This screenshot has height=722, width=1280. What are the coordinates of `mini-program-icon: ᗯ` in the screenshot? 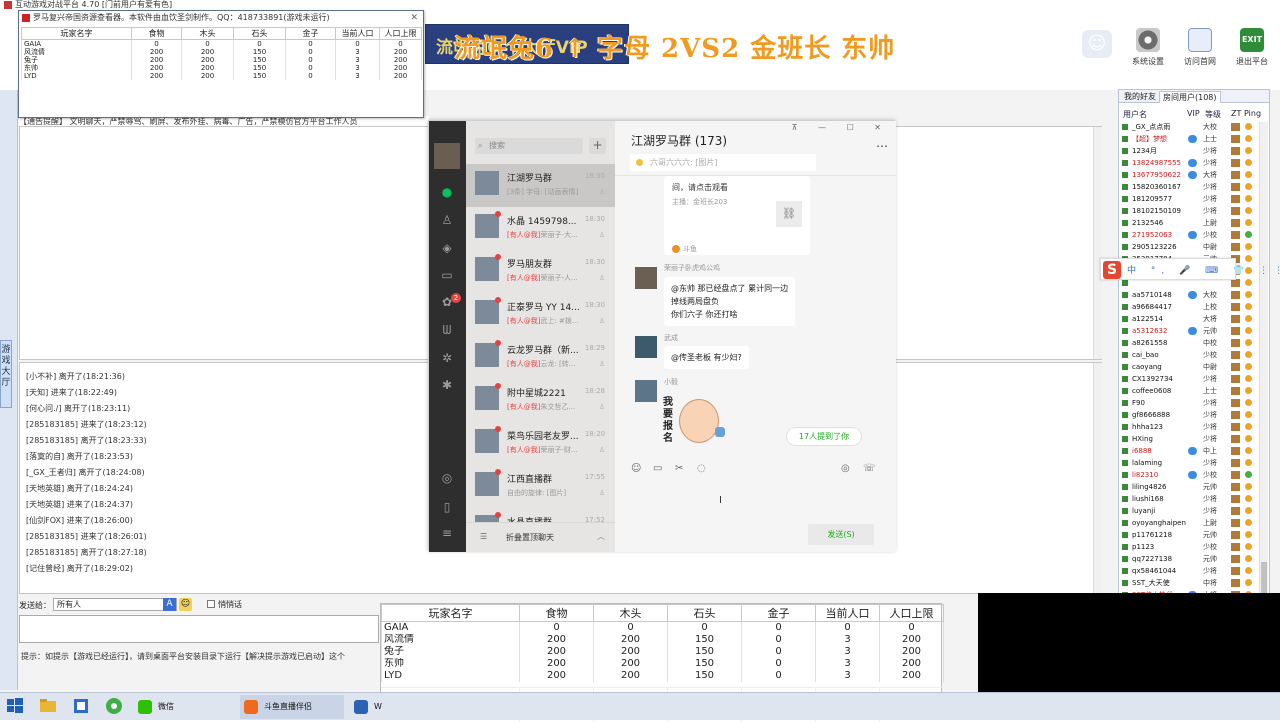 It's located at (447, 330).